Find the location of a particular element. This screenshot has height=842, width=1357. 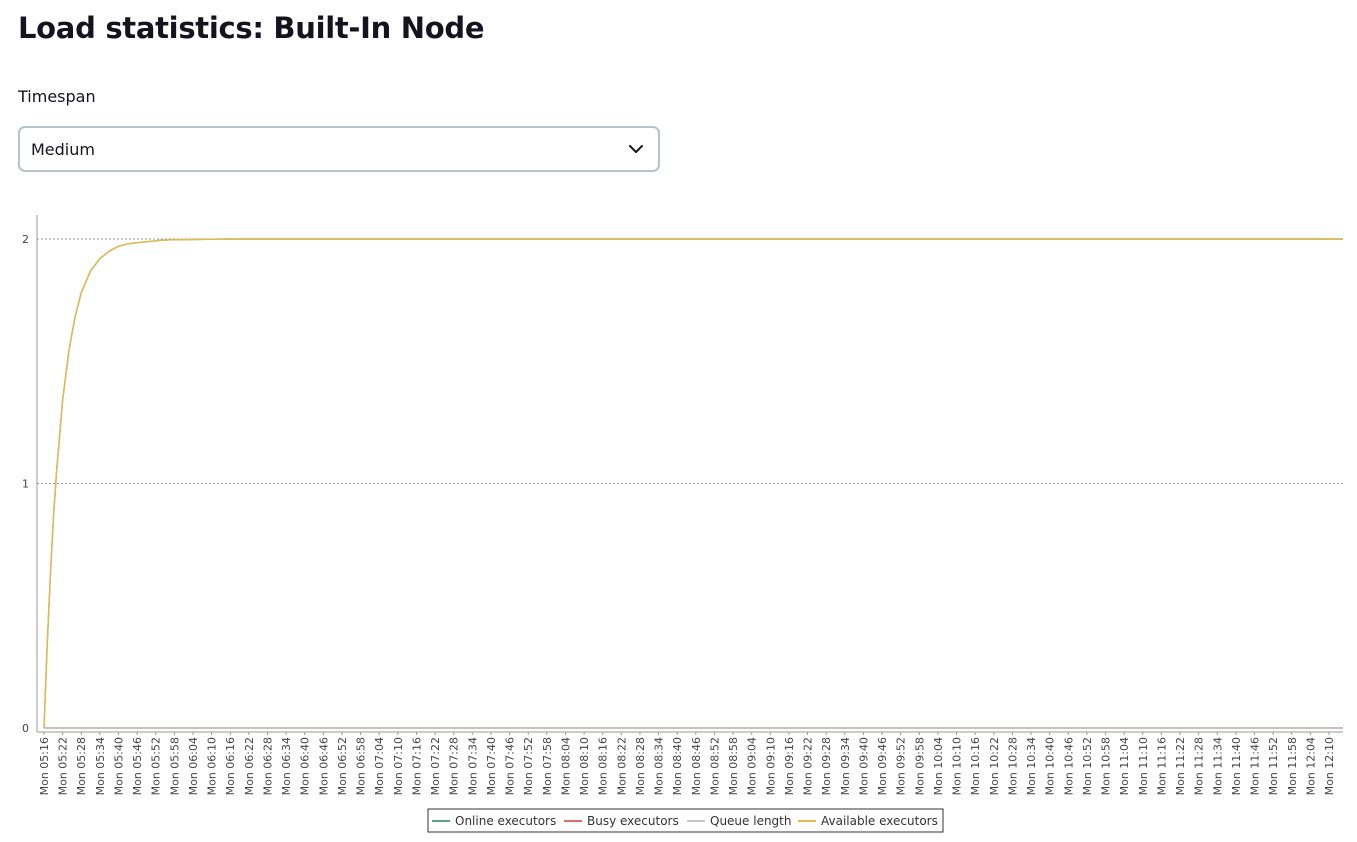

x-tick-label: Mon 10:52 is located at coordinates (1087, 766).